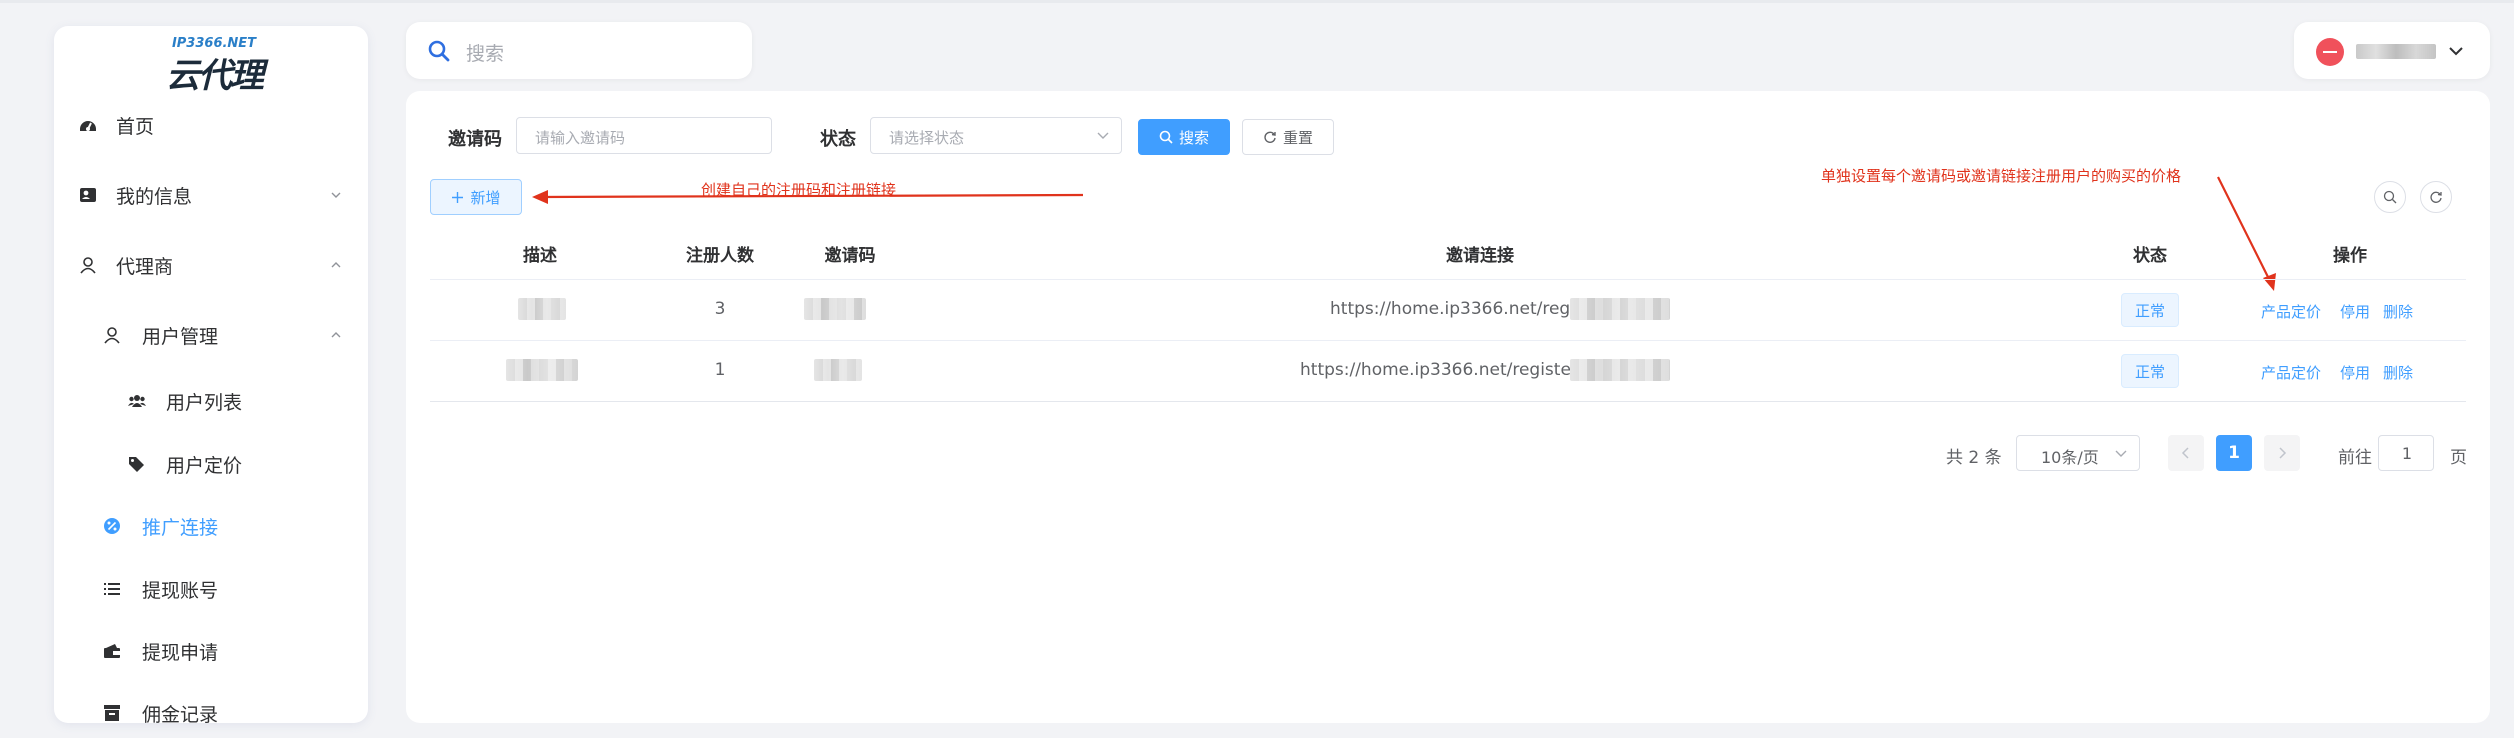 Image resolution: width=2514 pixels, height=738 pixels. Describe the element at coordinates (1448, 279) in the screenshot. I see `header-divider` at that location.